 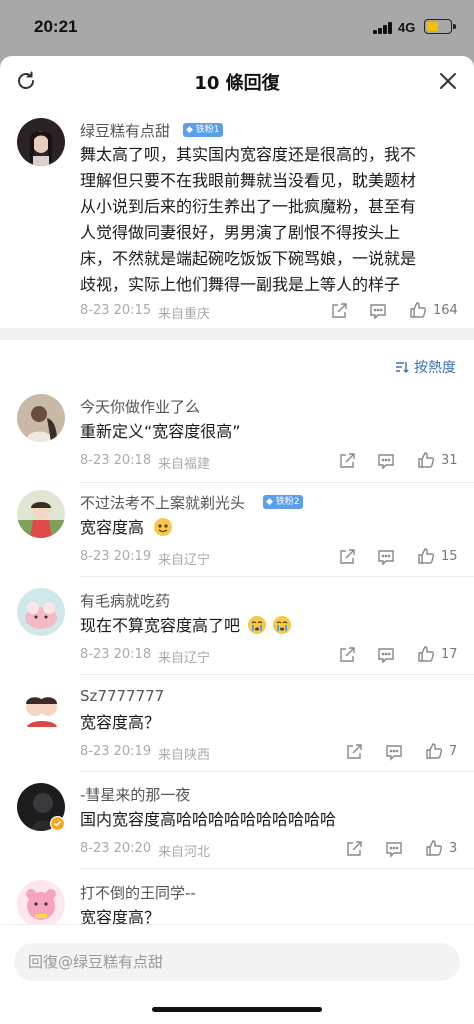 I want to click on reply-username: 不过法考不上案就剃光头, so click(x=162, y=502).